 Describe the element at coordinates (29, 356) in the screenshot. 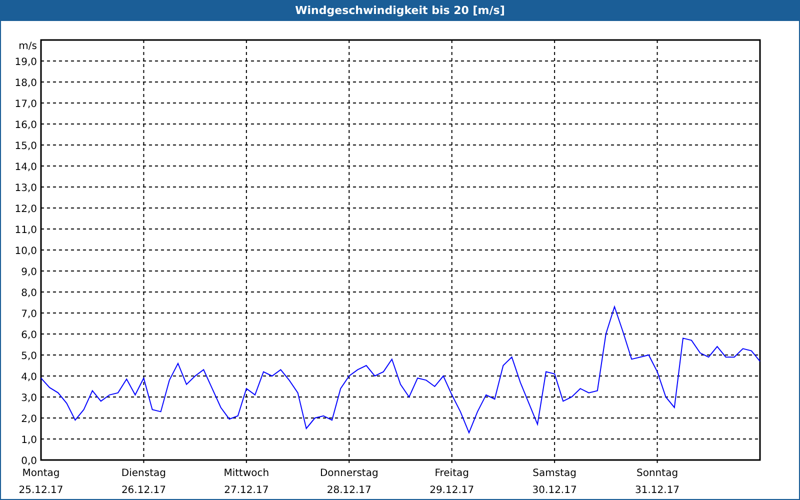

I see `y-tick-label: 5,0` at that location.